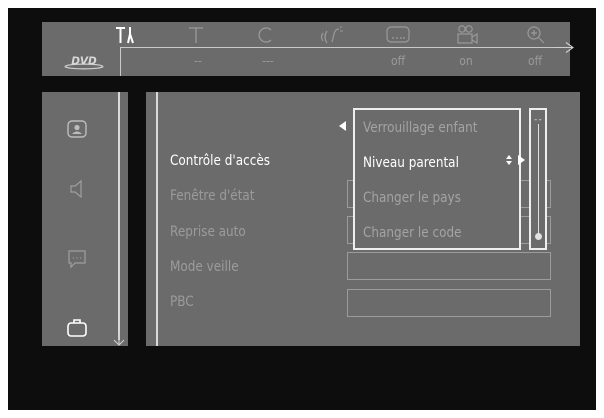 The height and width of the screenshot is (418, 604). Describe the element at coordinates (196, 35) in the screenshot. I see `title-icon` at that location.